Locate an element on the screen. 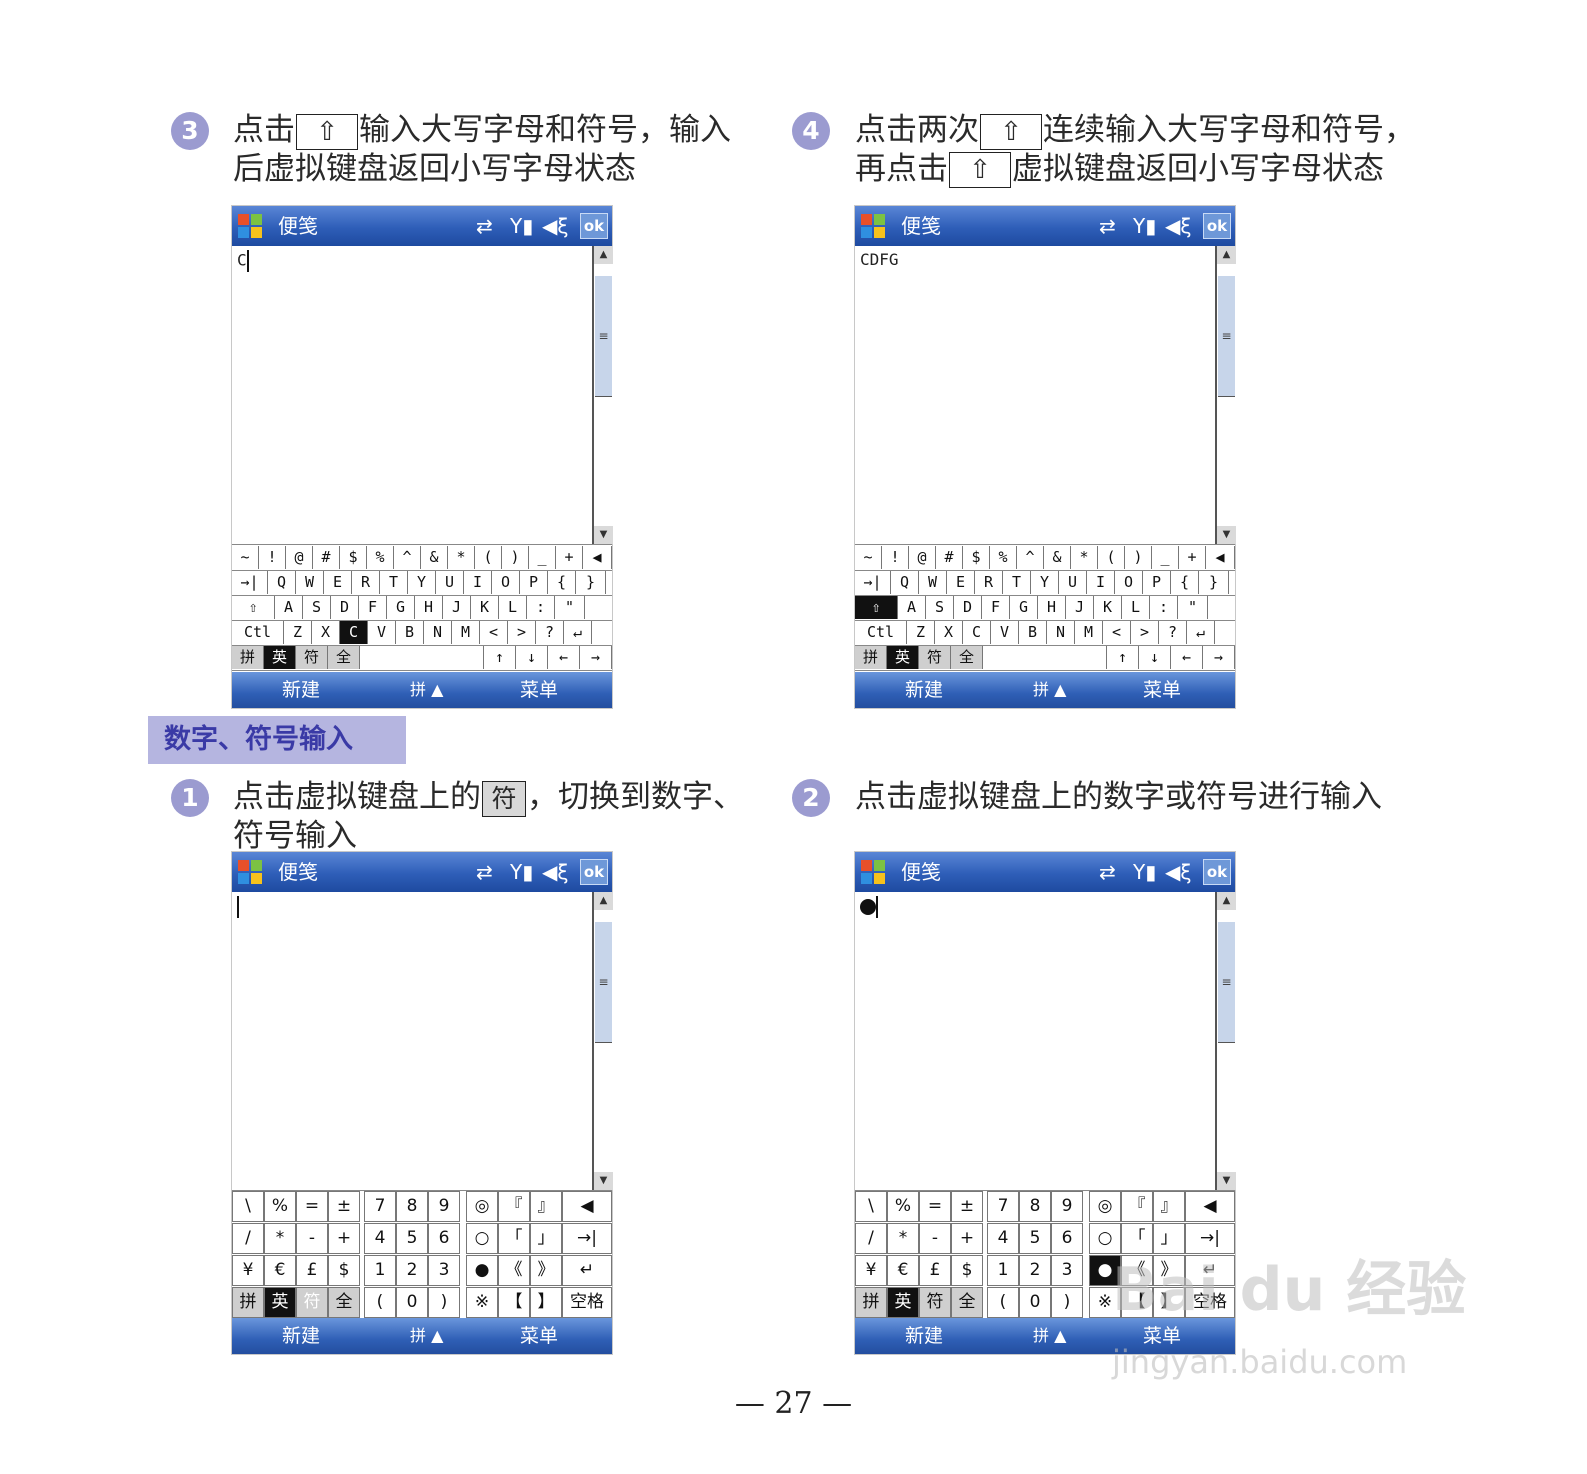 This screenshot has height=1474, width=1587. key: 7 is located at coordinates (1003, 1206).